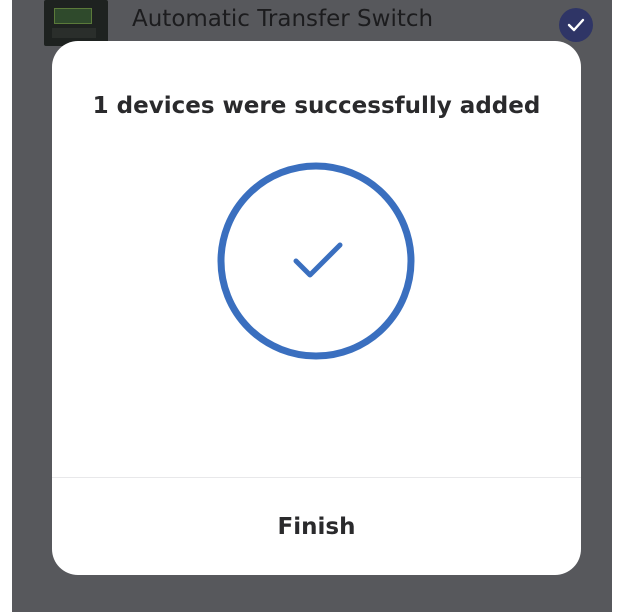 Image resolution: width=624 pixels, height=612 pixels. I want to click on dialog-title: 1 devices were successfully added, so click(316, 106).